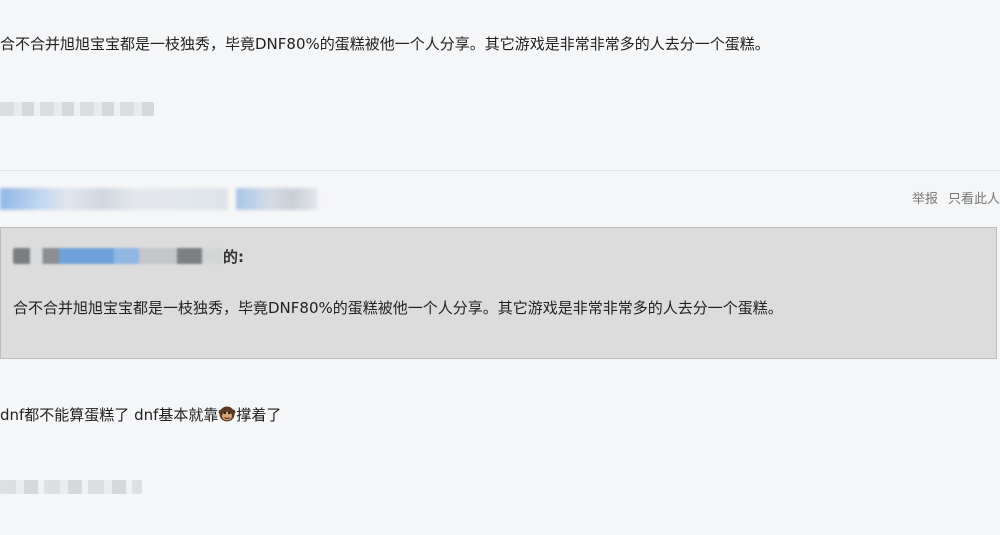 The height and width of the screenshot is (535, 1000). What do you see at coordinates (114, 199) in the screenshot?
I see `blurred-username` at bounding box center [114, 199].